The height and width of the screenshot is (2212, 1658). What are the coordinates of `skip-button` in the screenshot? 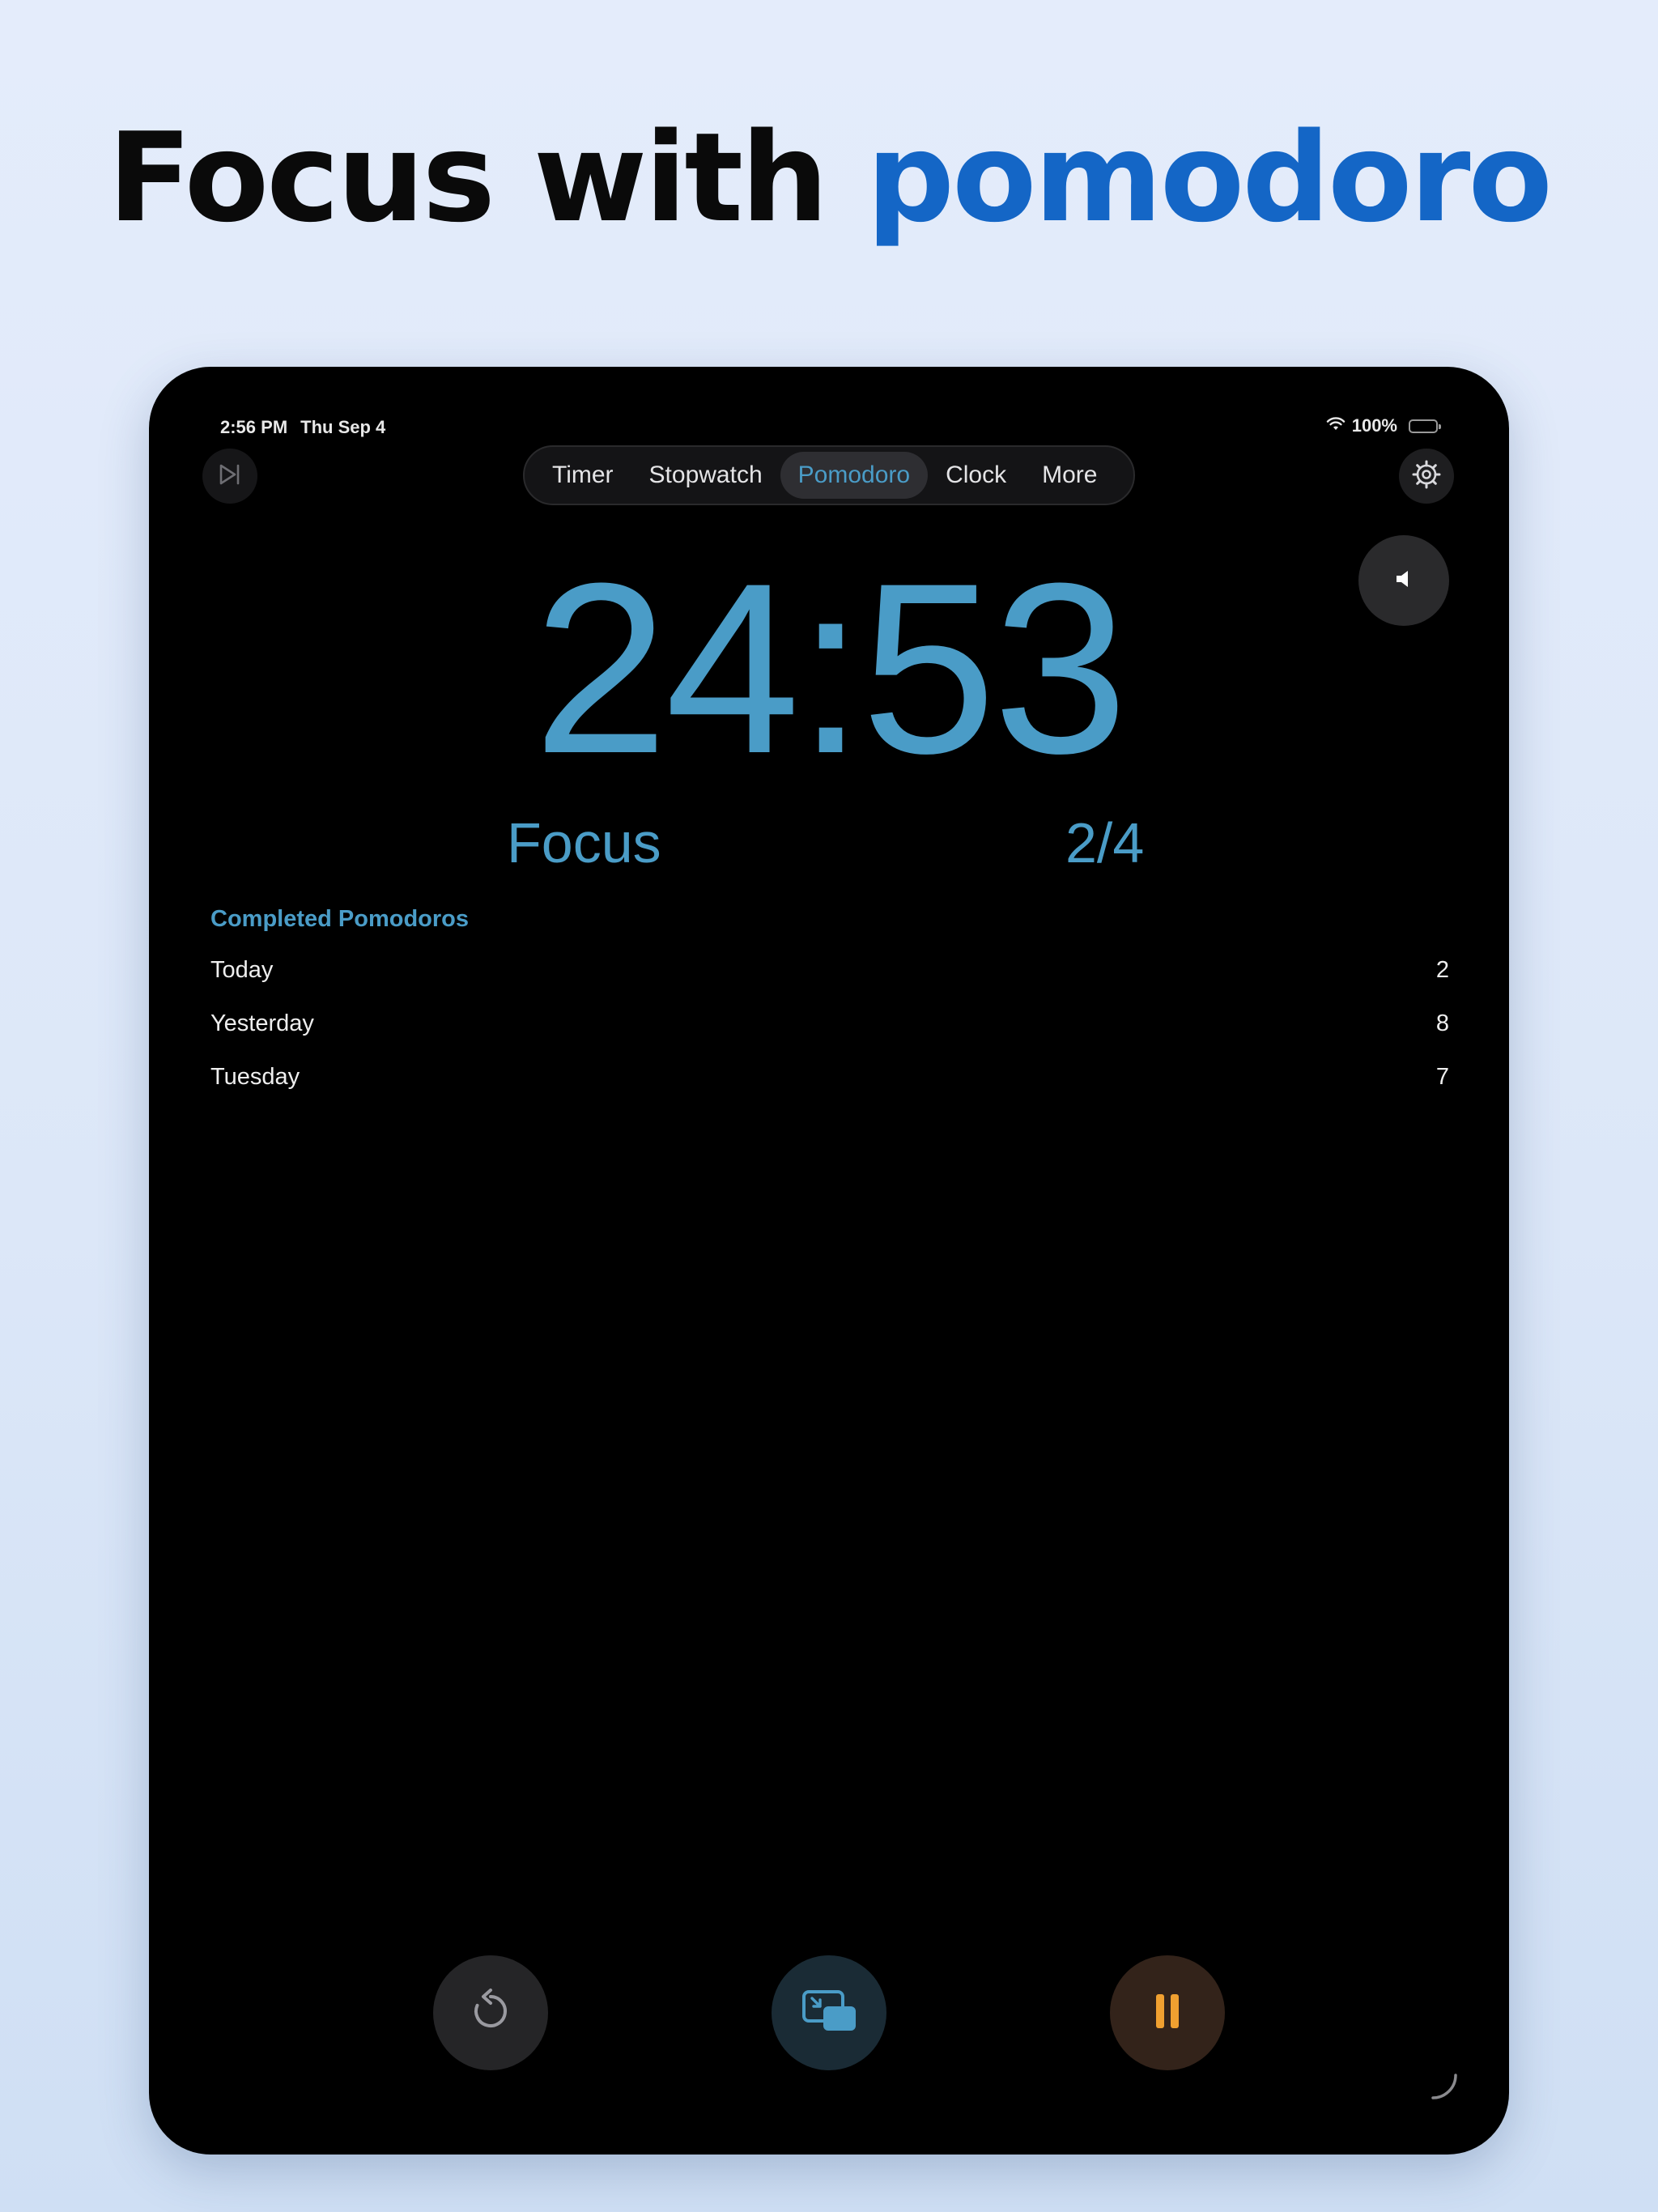 It's located at (229, 476).